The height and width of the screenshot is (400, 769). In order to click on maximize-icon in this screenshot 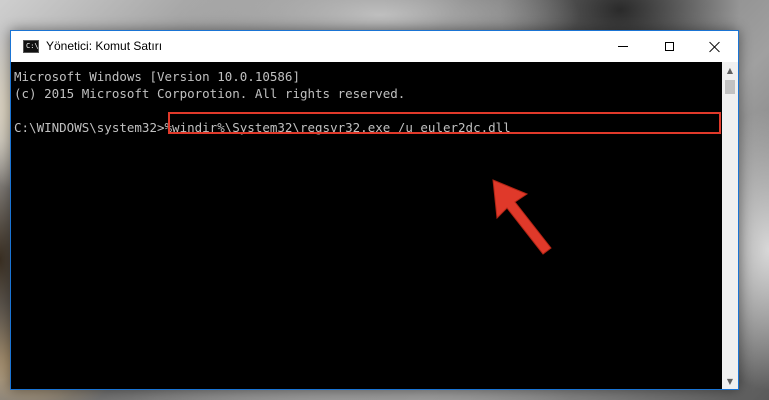, I will do `click(669, 46)`.